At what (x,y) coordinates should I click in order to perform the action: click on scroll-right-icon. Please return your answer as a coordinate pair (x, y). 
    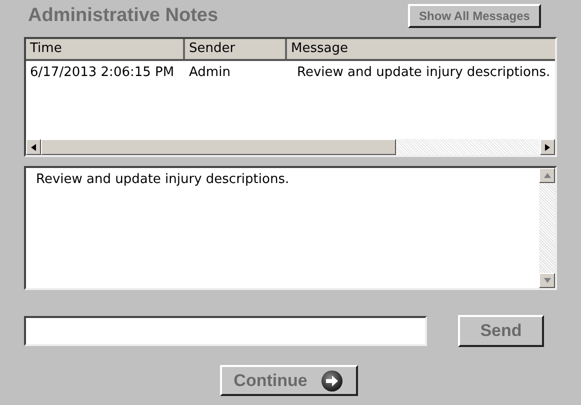
    Looking at the image, I should click on (547, 147).